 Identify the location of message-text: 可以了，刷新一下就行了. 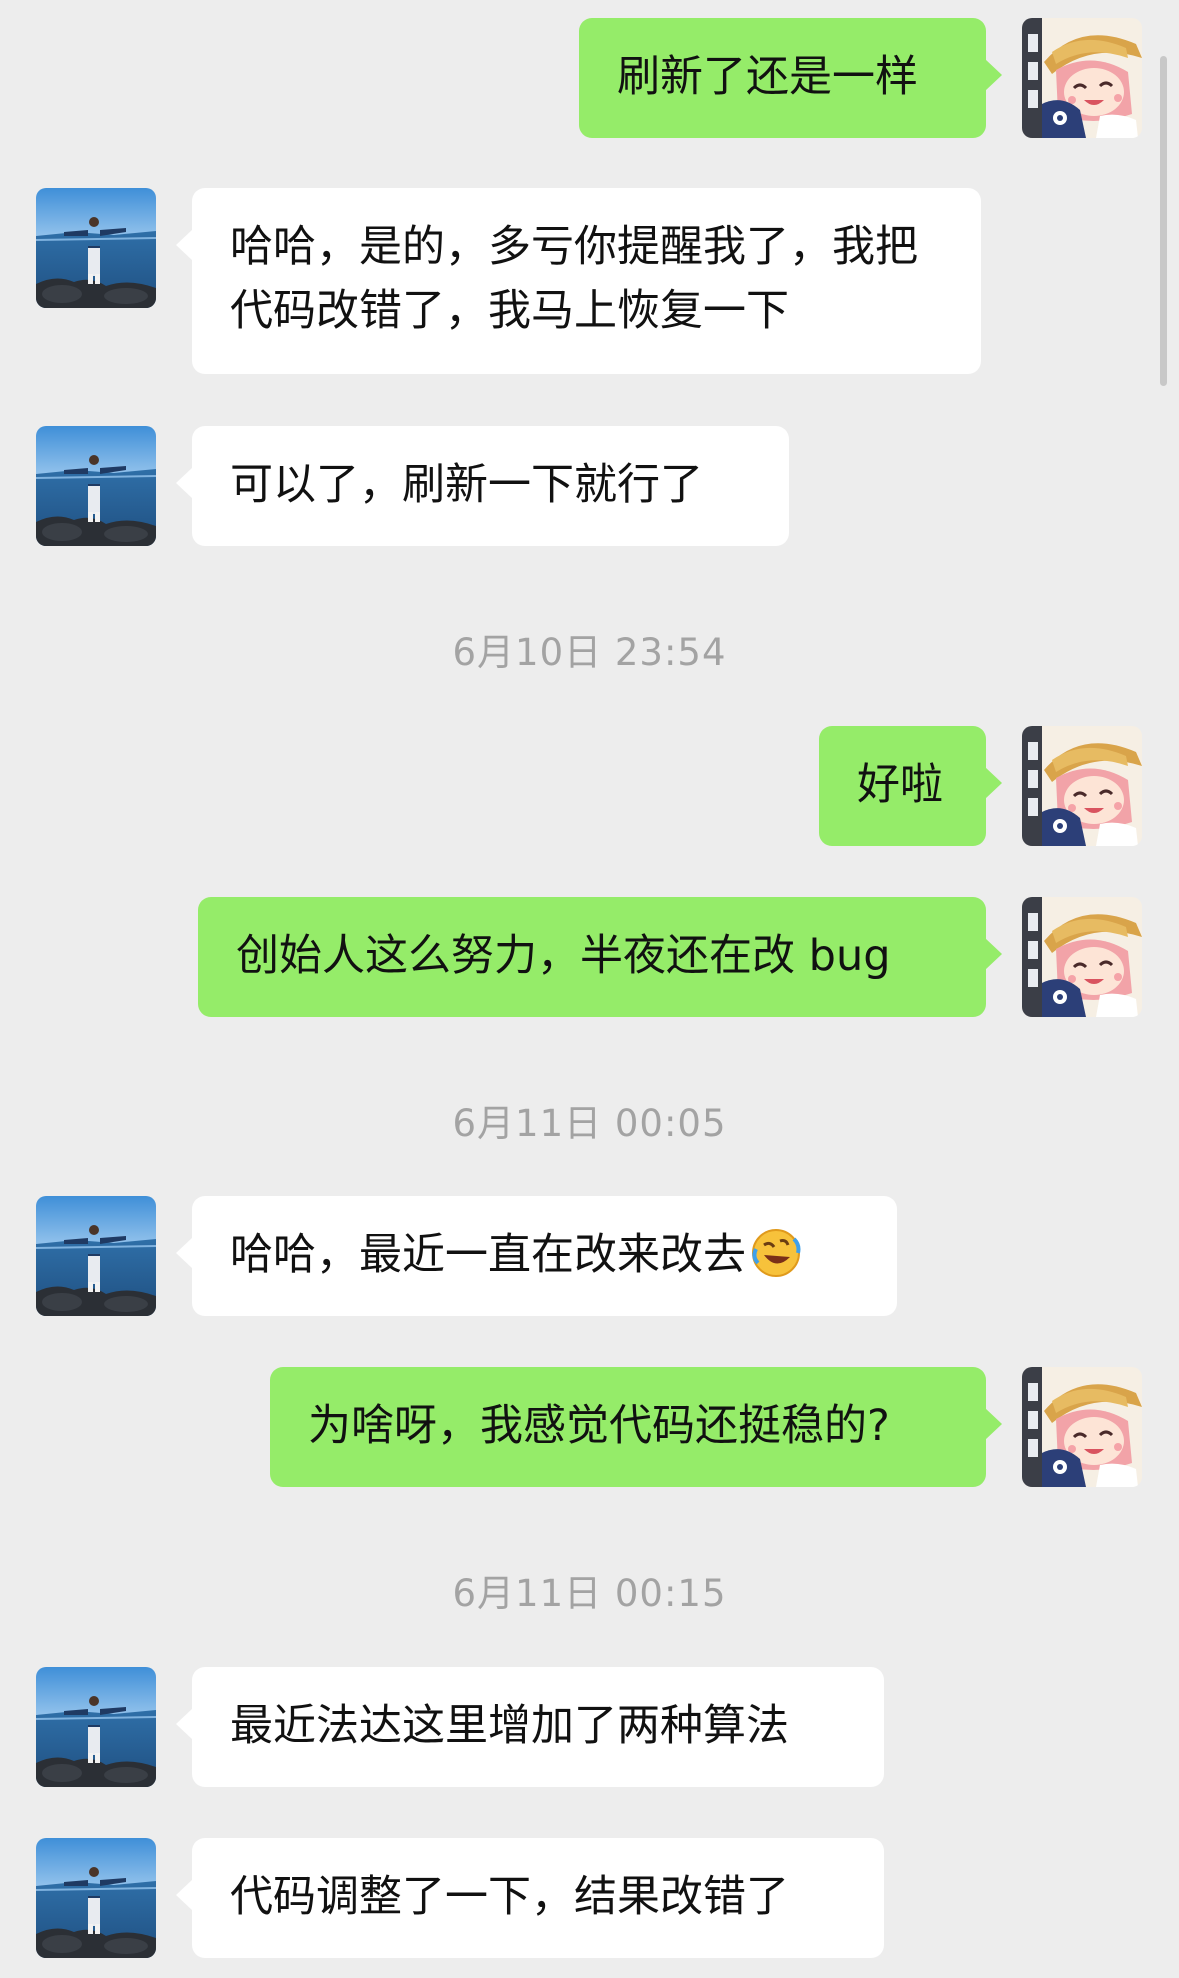
(466, 485).